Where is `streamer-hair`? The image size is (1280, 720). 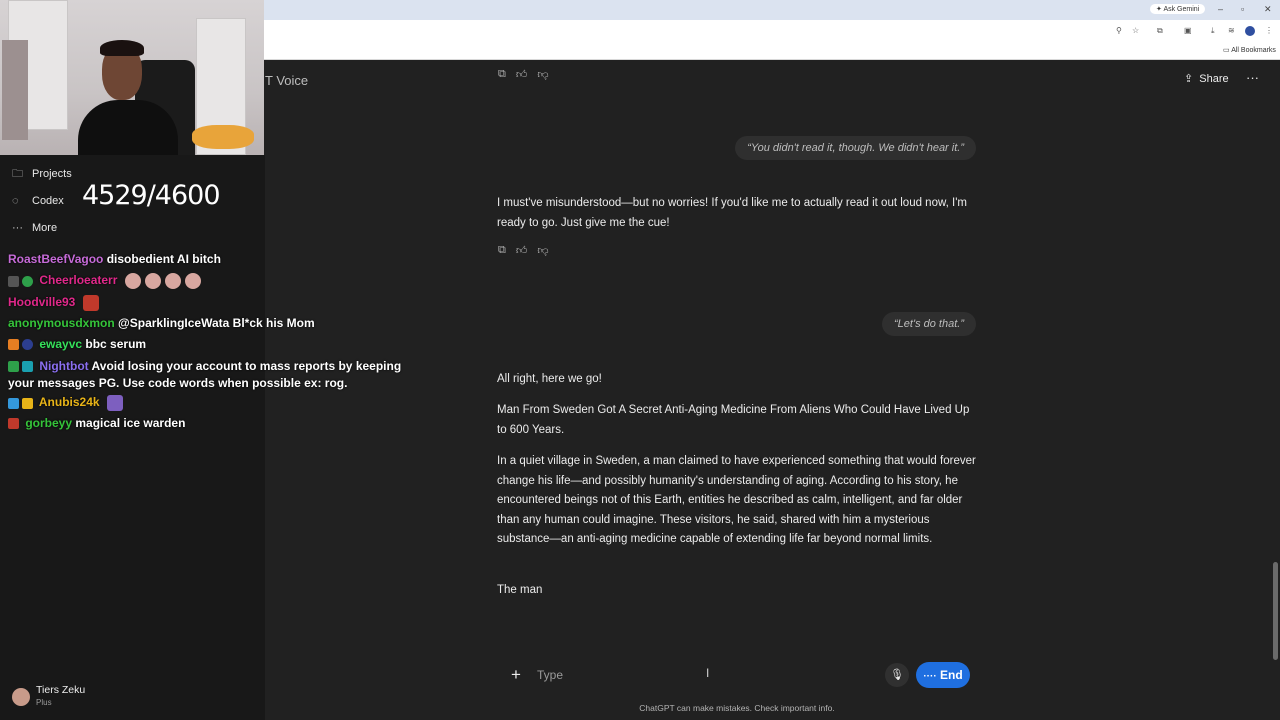 streamer-hair is located at coordinates (122, 48).